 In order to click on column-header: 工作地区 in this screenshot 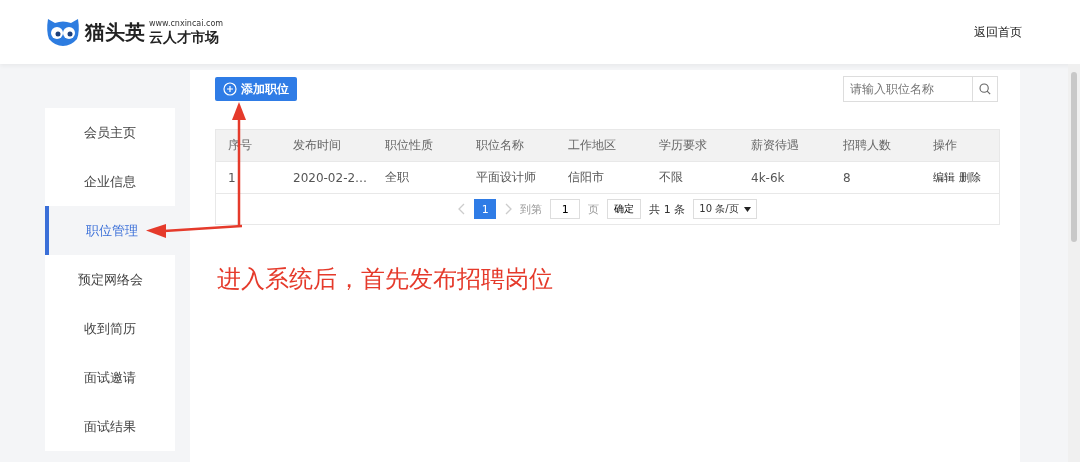, I will do `click(592, 145)`.